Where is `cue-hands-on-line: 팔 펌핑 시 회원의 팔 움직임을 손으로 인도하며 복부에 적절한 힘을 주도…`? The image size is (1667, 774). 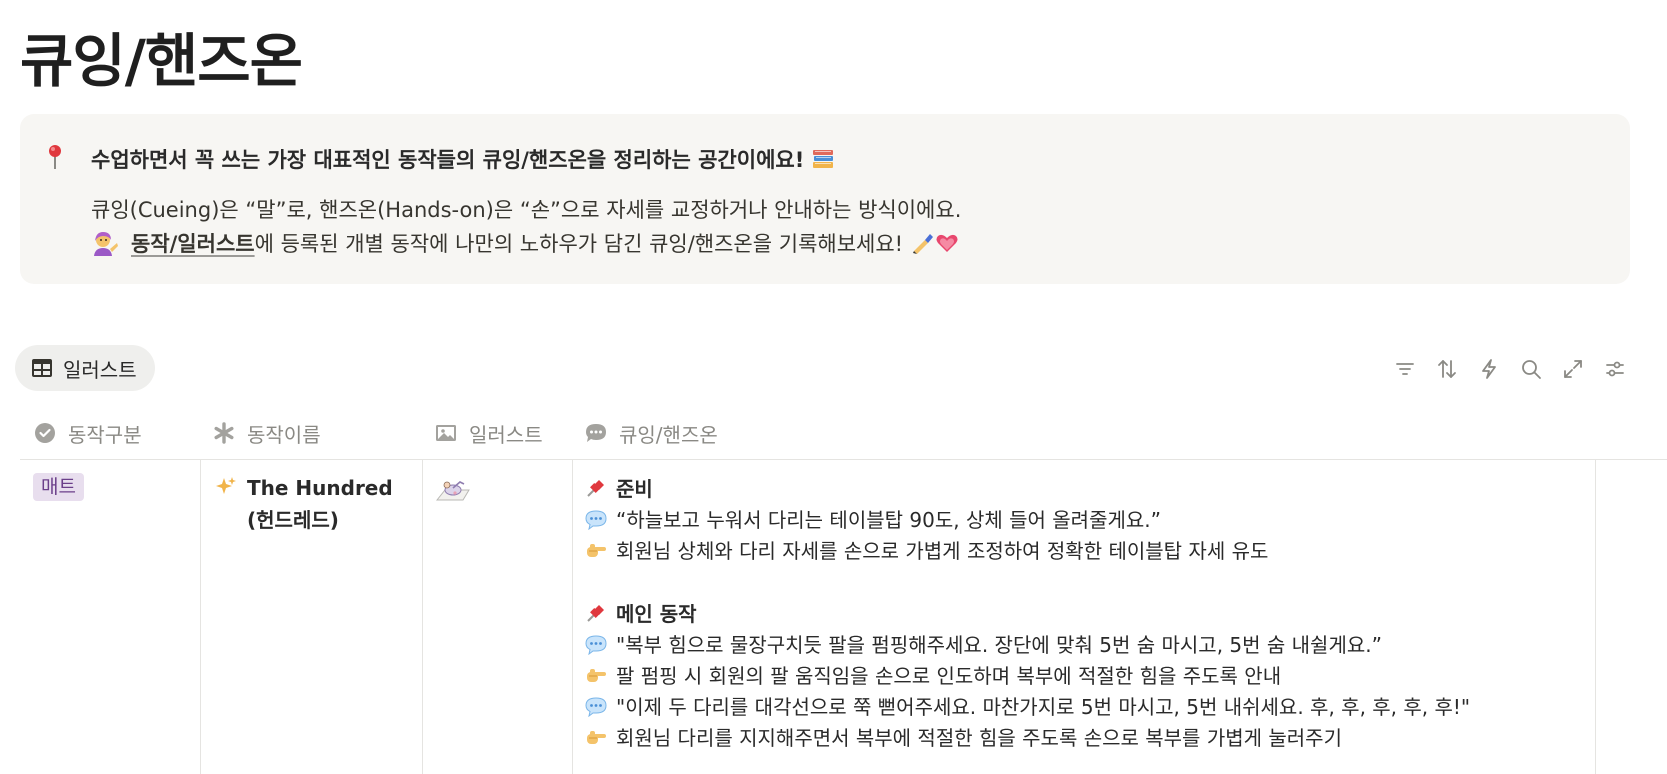
cue-hands-on-line: 팔 펌핑 시 회원의 팔 움직임을 손으로 인도하며 복부에 적절한 힘을 주도… is located at coordinates (1085, 674).